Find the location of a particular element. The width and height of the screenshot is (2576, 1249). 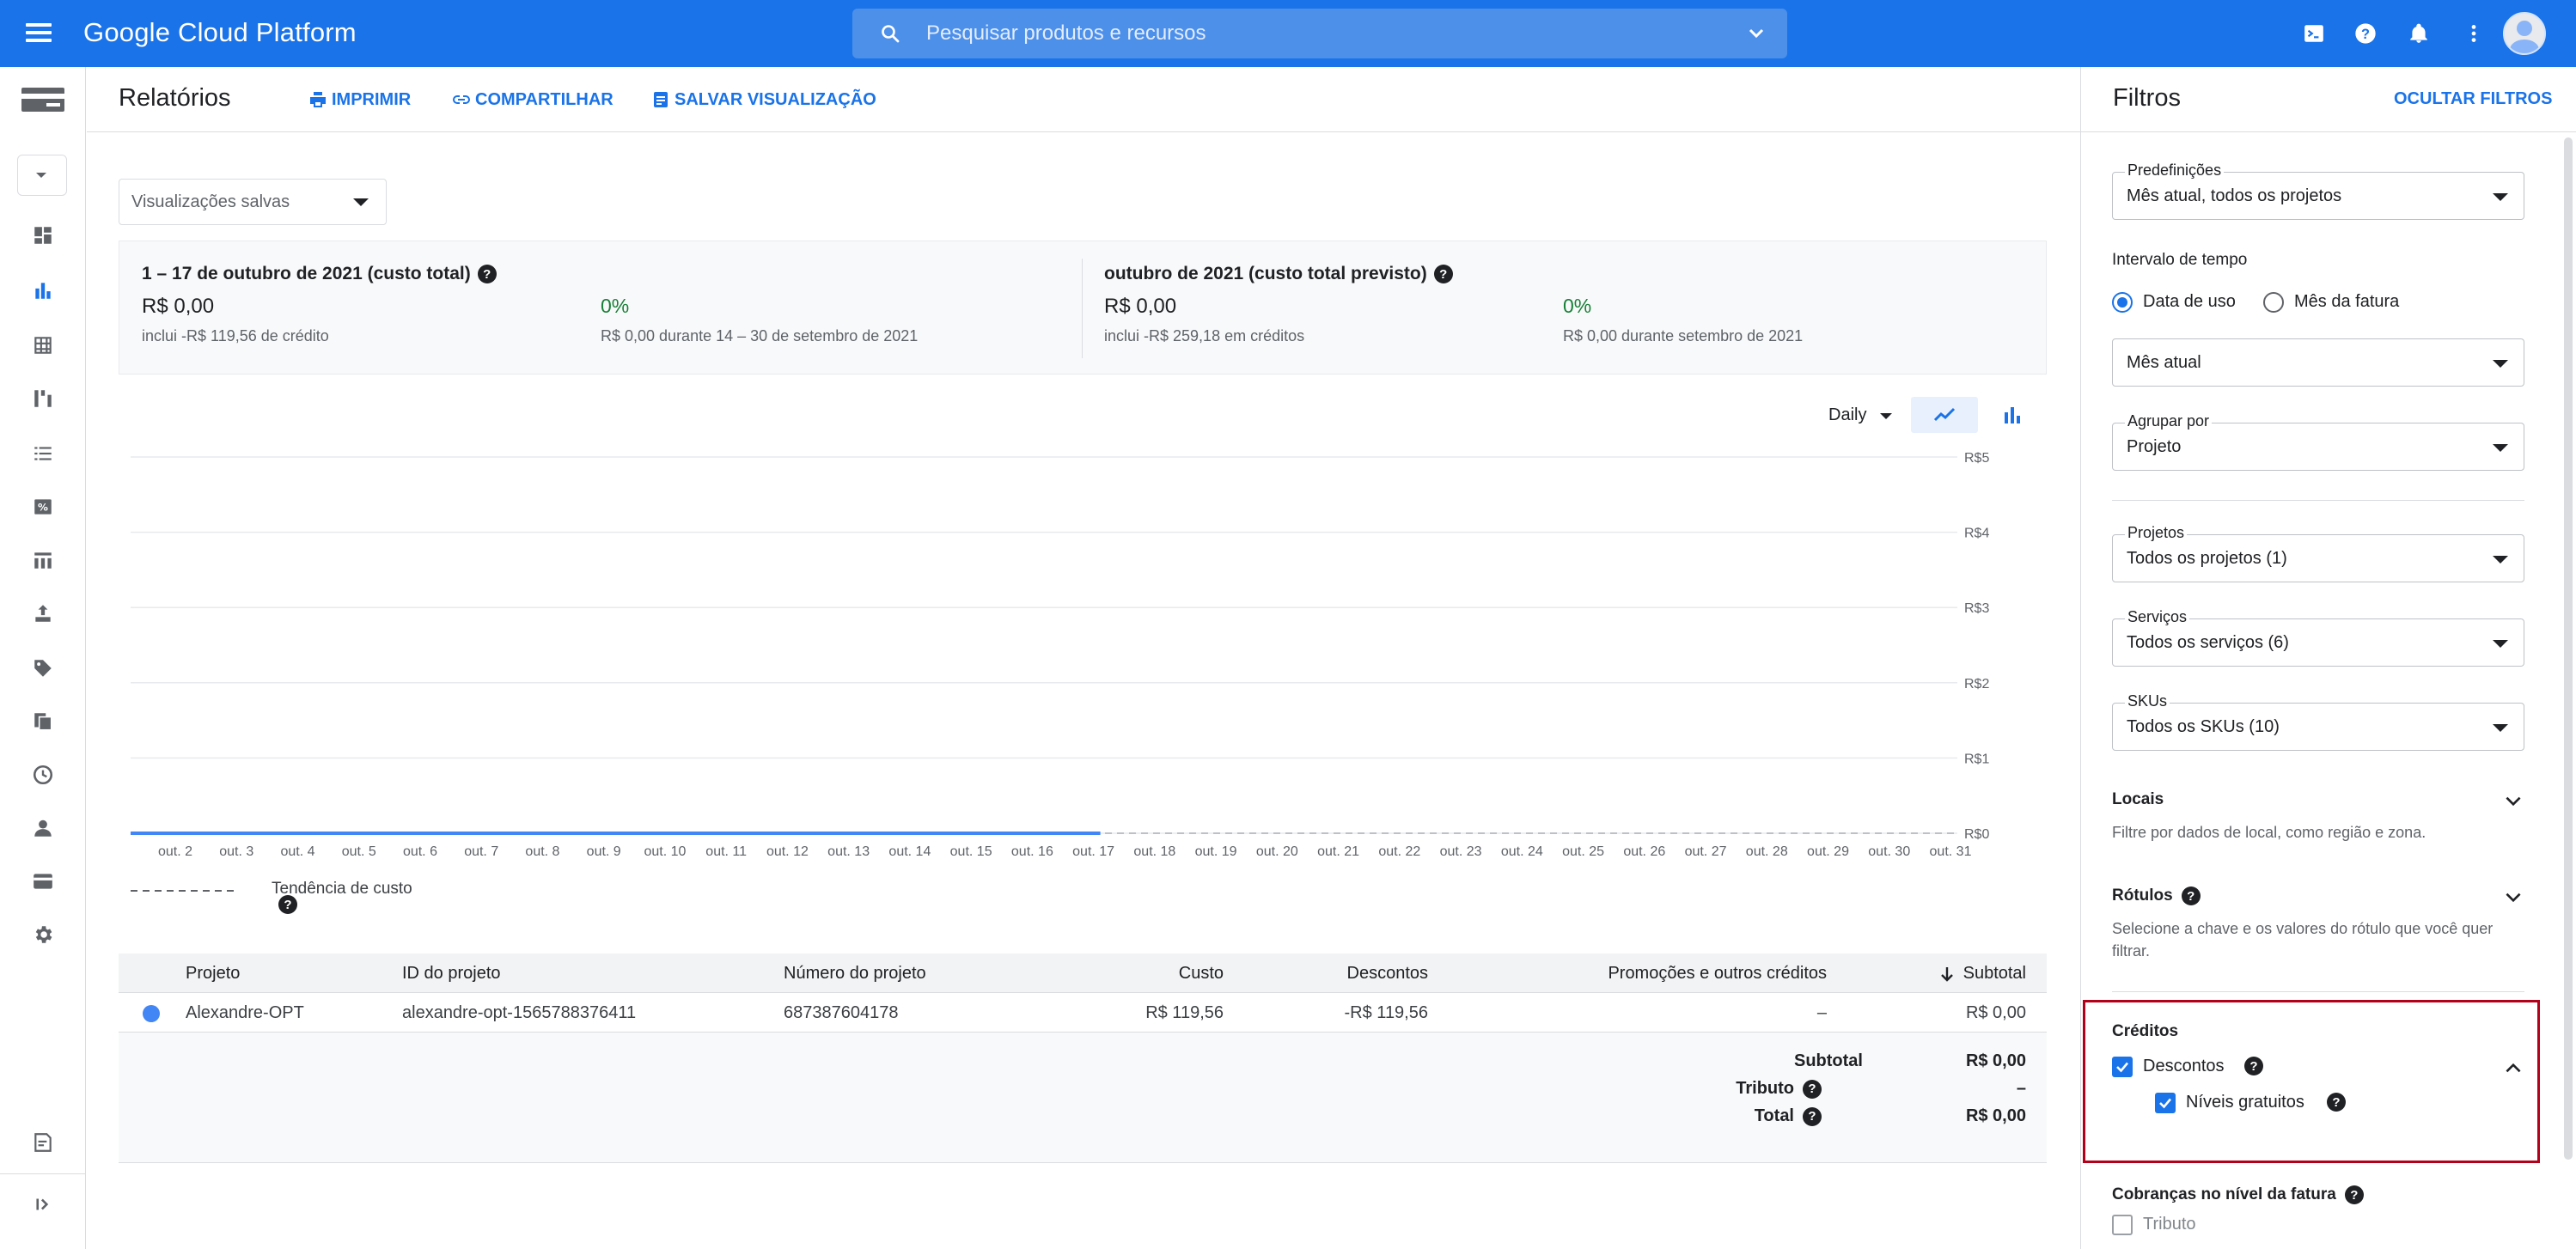

saved-views-placeholder: Visualizações salvas is located at coordinates (210, 201).